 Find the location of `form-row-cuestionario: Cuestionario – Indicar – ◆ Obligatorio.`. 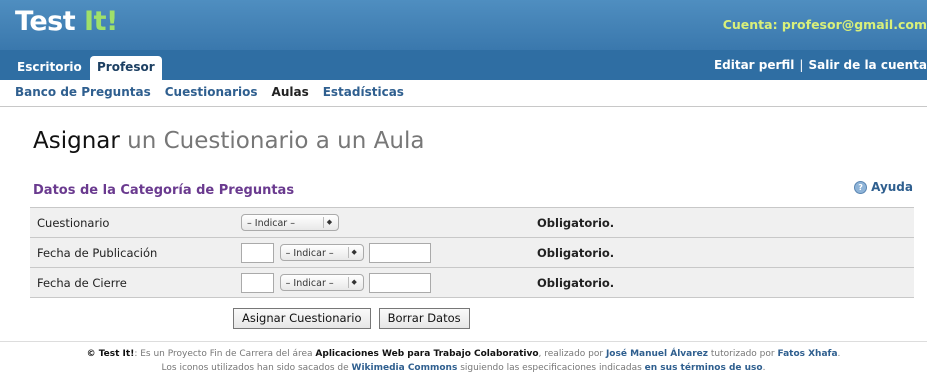

form-row-cuestionario: Cuestionario – Indicar – ◆ Obligatorio. is located at coordinates (472, 222).